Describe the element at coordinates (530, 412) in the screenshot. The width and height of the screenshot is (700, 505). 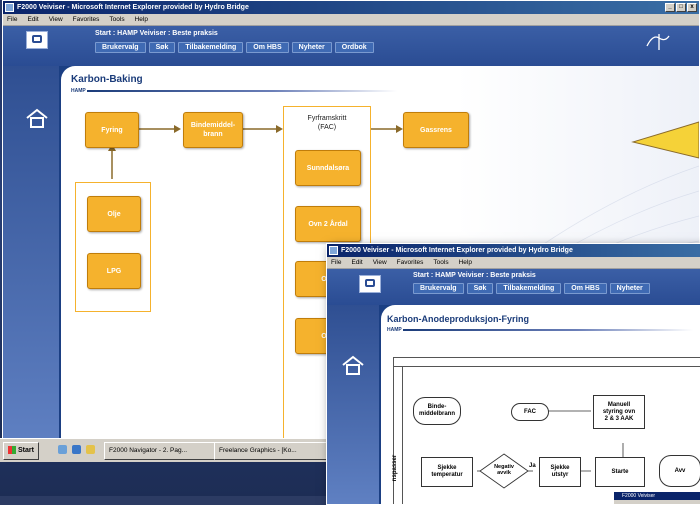
I see `flow-fac: FAC` at that location.